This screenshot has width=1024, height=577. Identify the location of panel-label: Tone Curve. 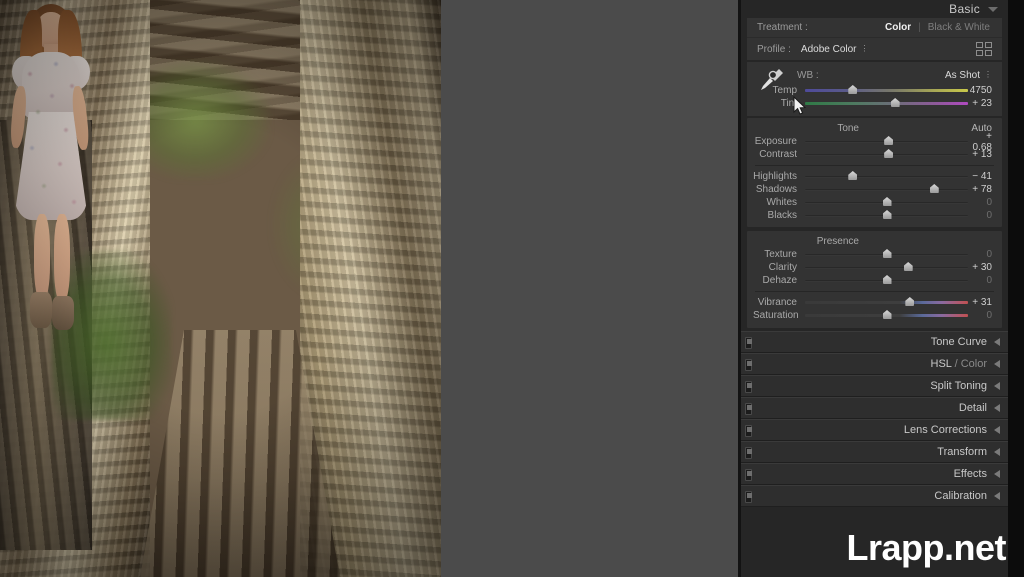
(958, 342).